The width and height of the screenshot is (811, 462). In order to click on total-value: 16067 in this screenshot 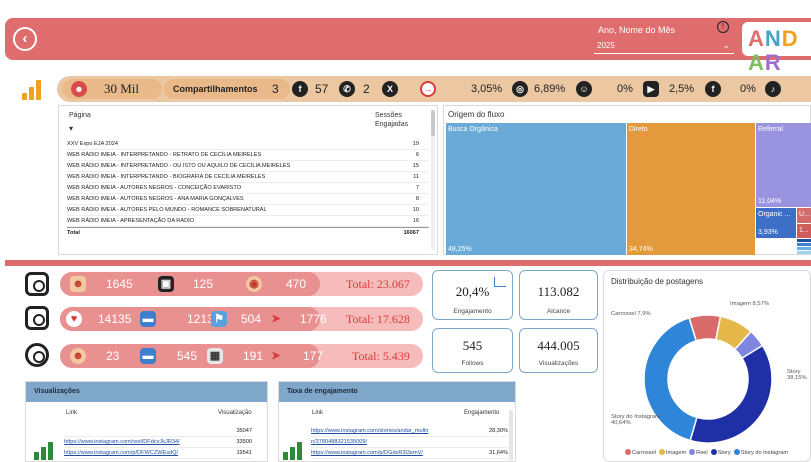, I will do `click(411, 233)`.